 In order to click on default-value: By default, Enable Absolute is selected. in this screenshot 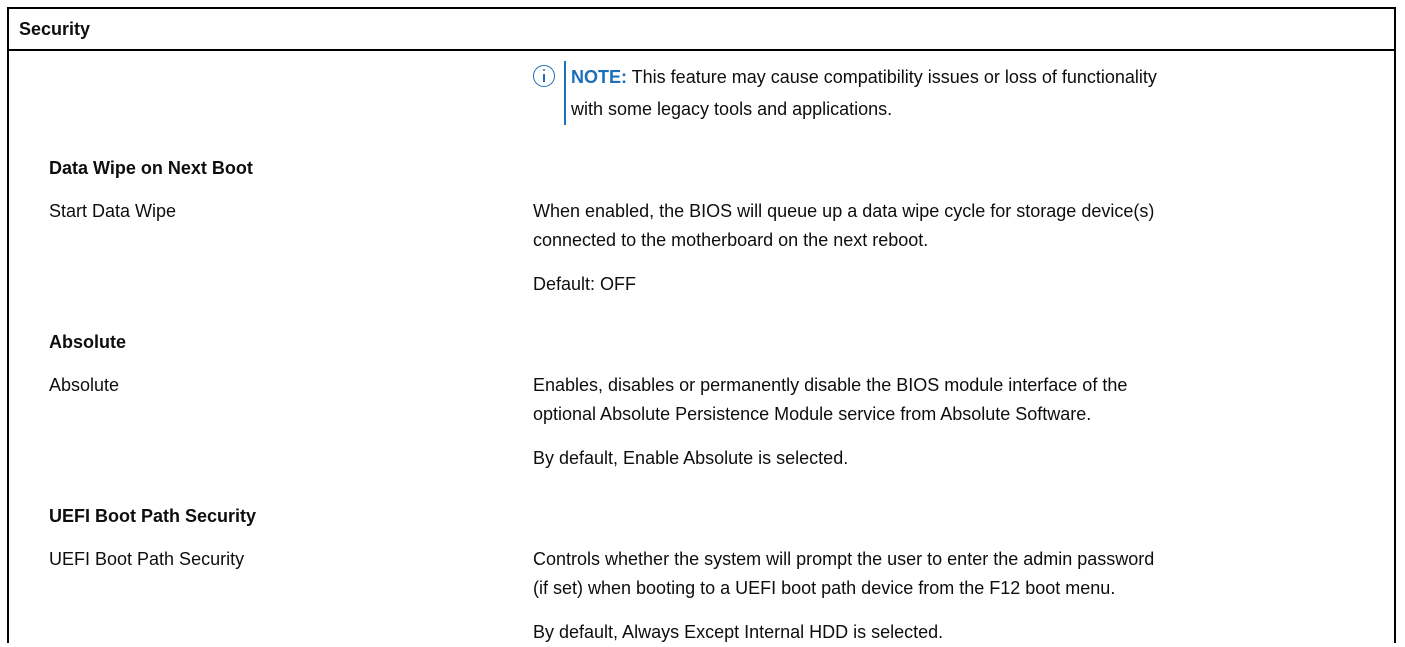, I will do `click(691, 458)`.